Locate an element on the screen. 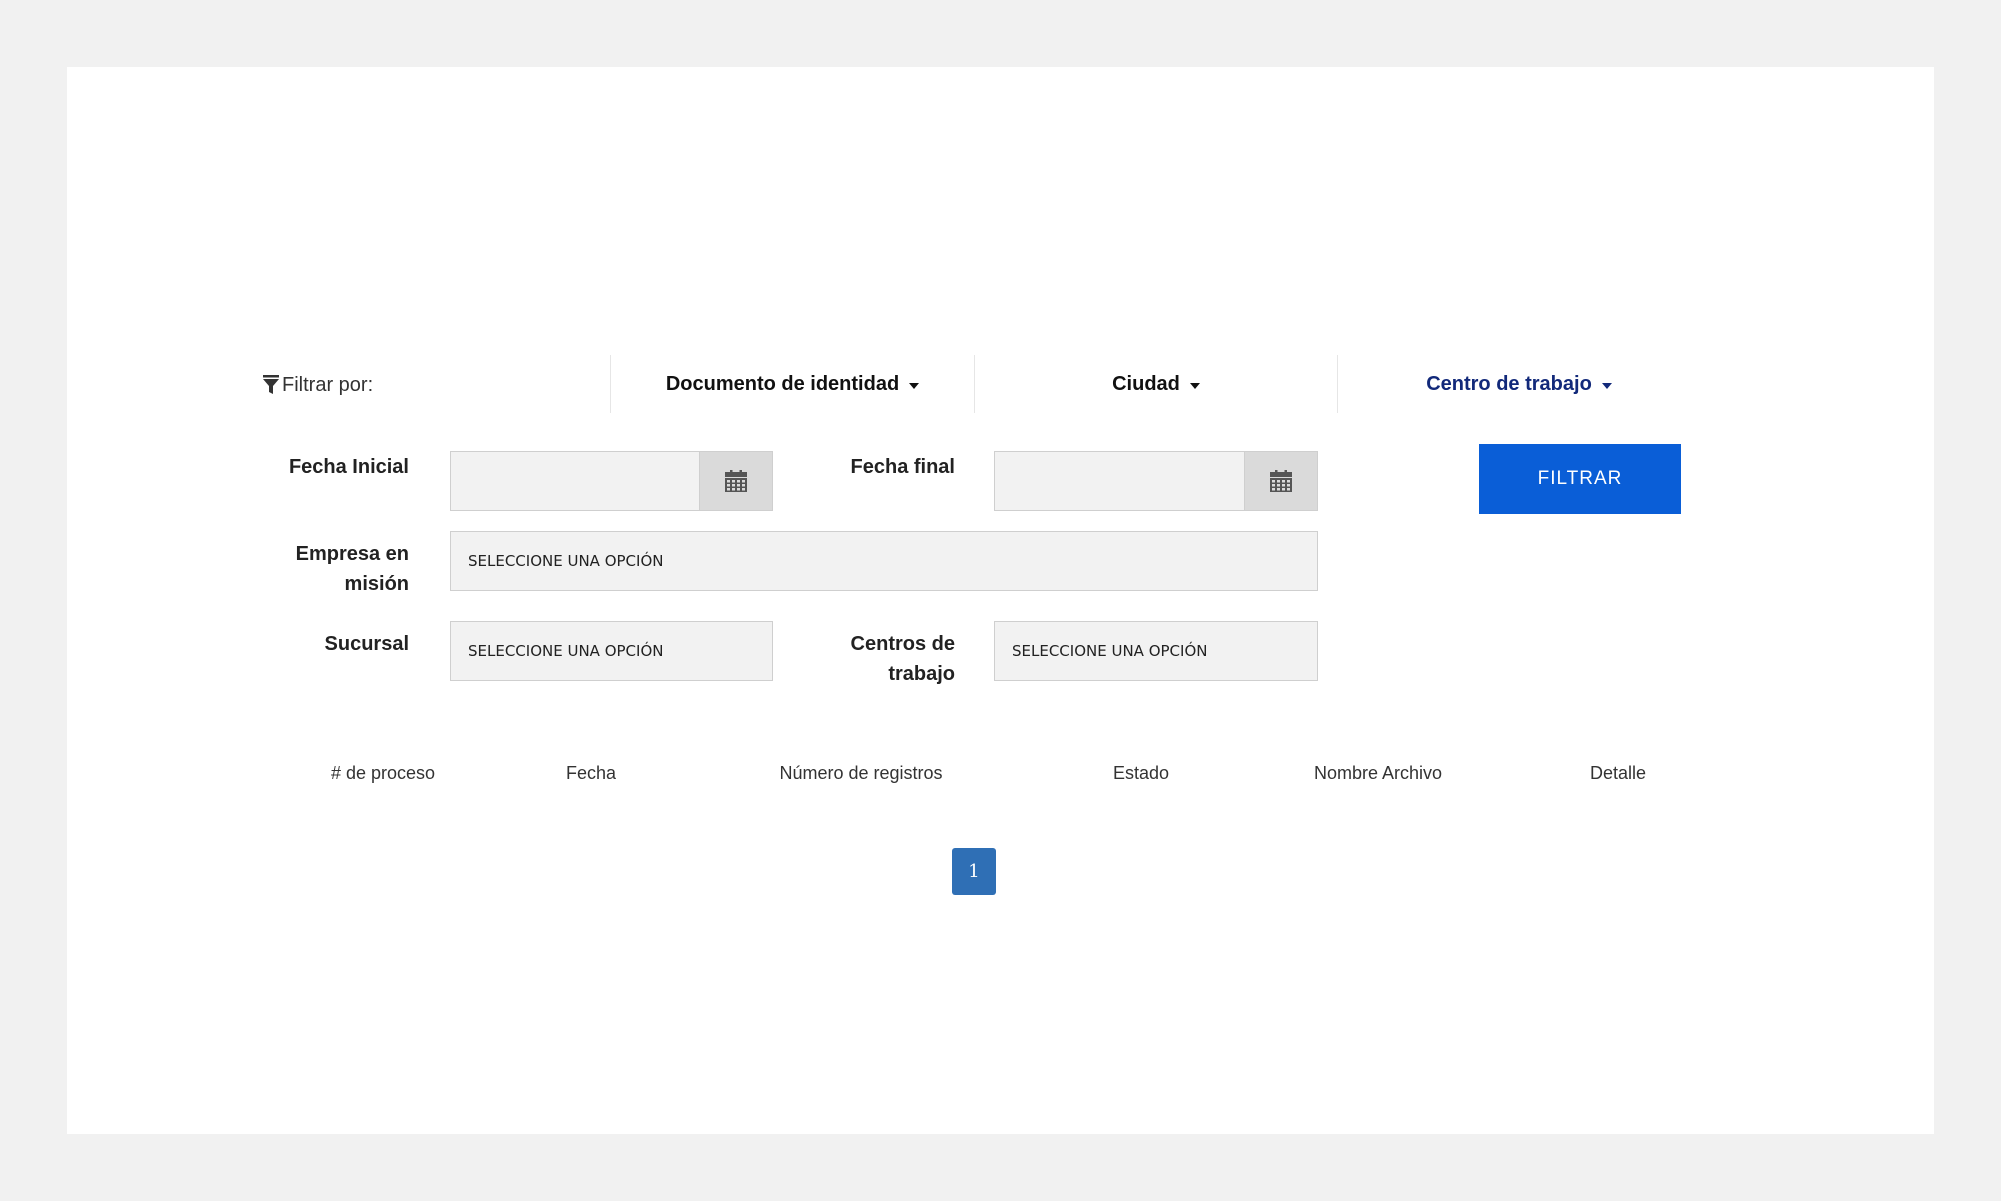  pagination-page-1: 1 is located at coordinates (974, 871).